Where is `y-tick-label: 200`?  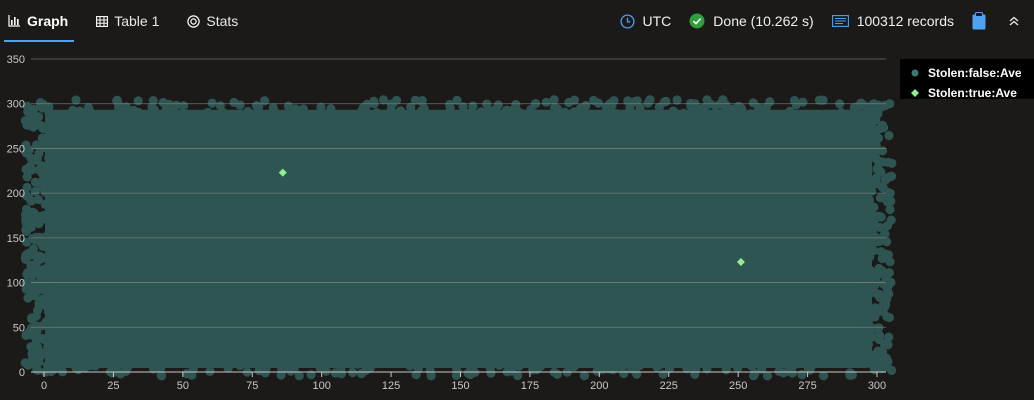 y-tick-label: 200 is located at coordinates (16, 194).